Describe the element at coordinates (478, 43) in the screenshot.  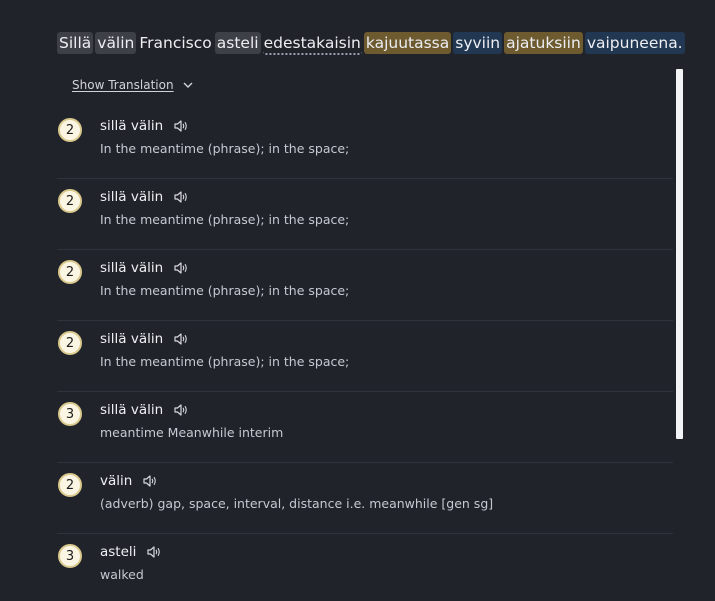
I see `sentence-word: syviin` at that location.